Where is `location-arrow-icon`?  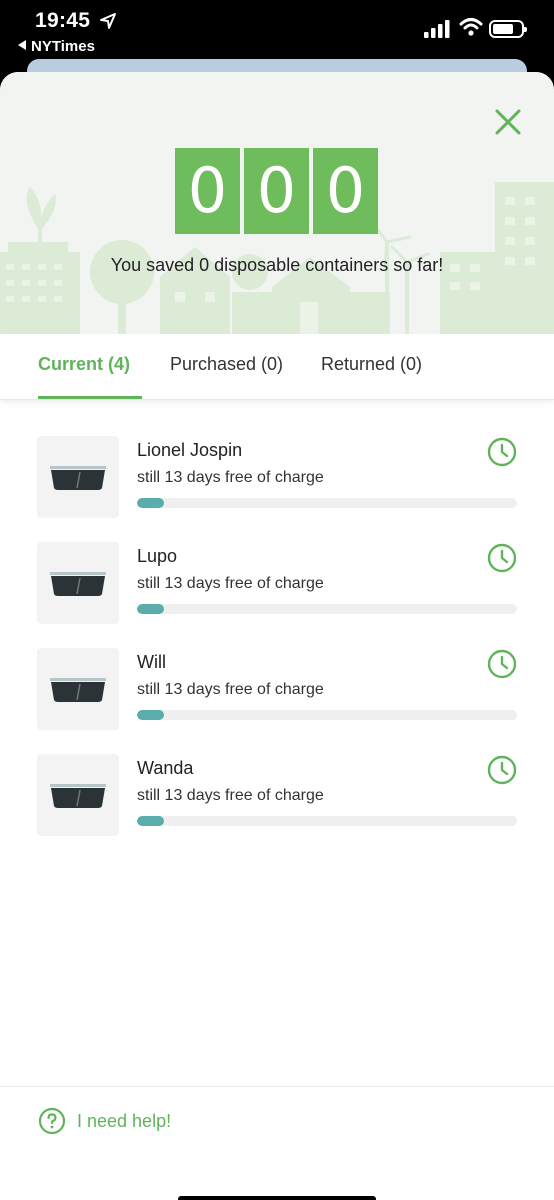
location-arrow-icon is located at coordinates (108, 21).